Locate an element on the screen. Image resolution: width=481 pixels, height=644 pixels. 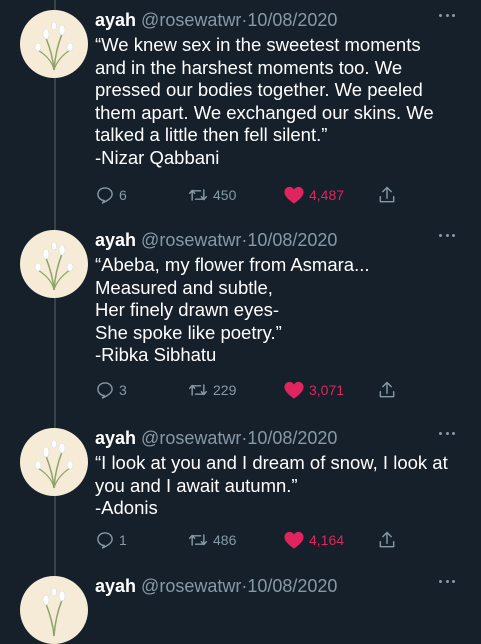
tweet-line: talked a little then fell silent.” is located at coordinates (211, 134).